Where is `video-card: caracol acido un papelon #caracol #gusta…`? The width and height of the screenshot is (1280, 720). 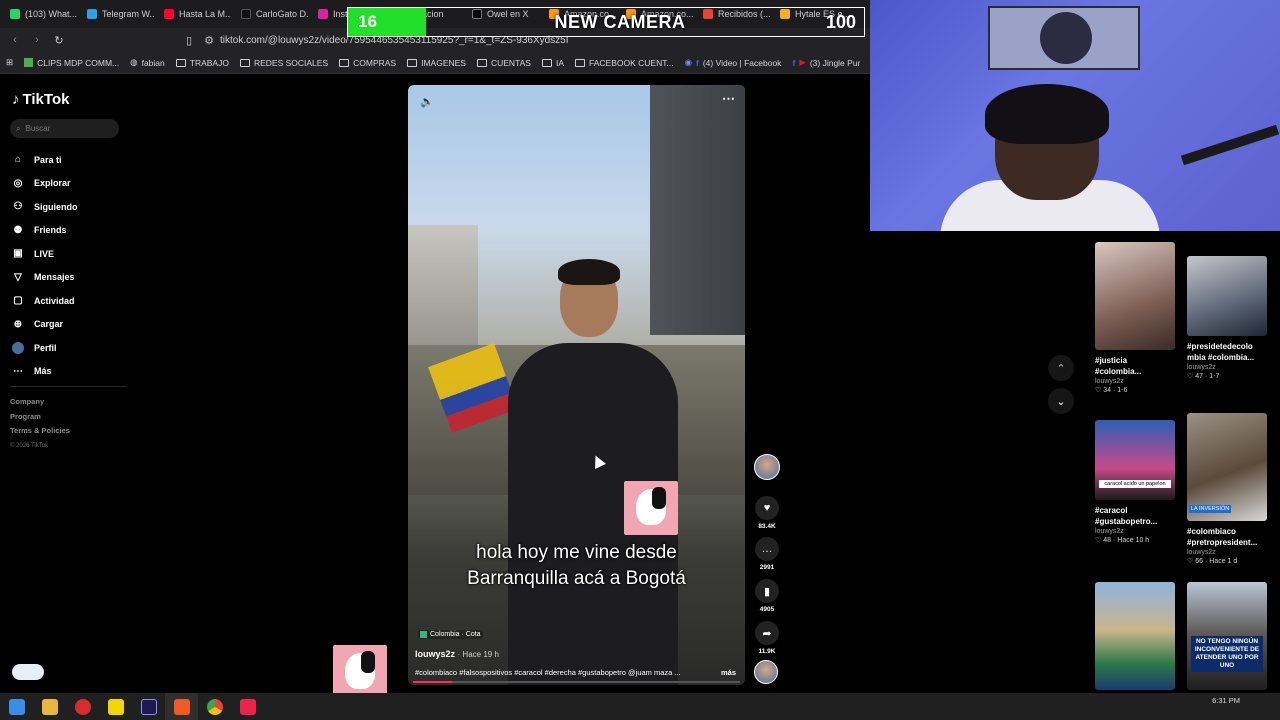 video-card: caracol acido un papelon #caracol #gusta… is located at coordinates (1135, 482).